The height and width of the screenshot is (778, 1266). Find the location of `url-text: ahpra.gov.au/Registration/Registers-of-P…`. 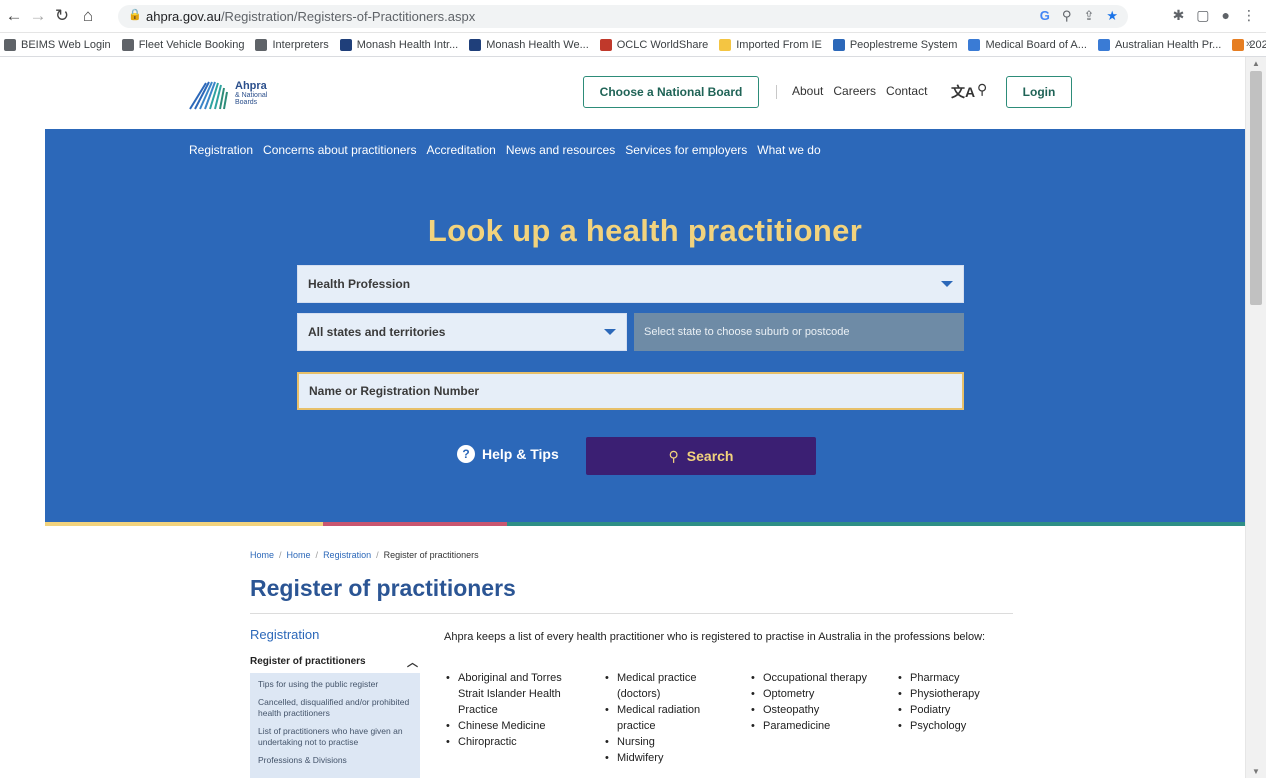

url-text: ahpra.gov.au/Registration/Registers-of-P… is located at coordinates (311, 16).